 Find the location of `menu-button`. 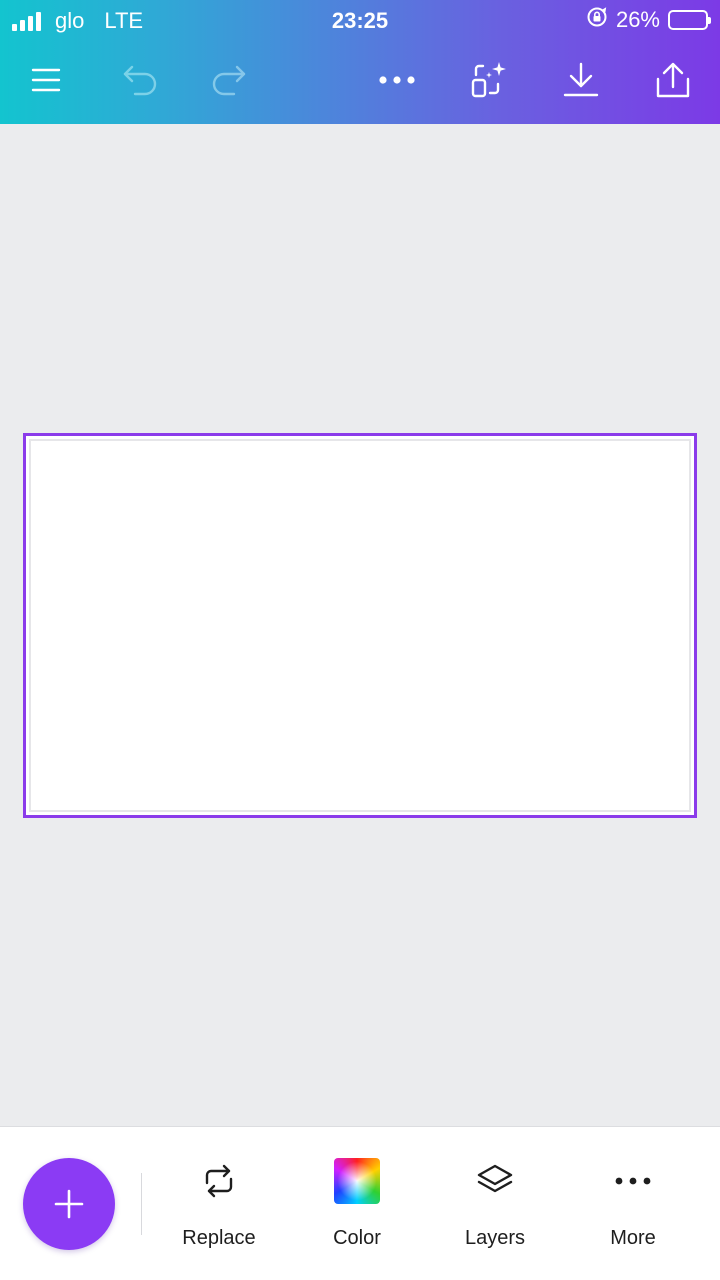

menu-button is located at coordinates (46, 80).